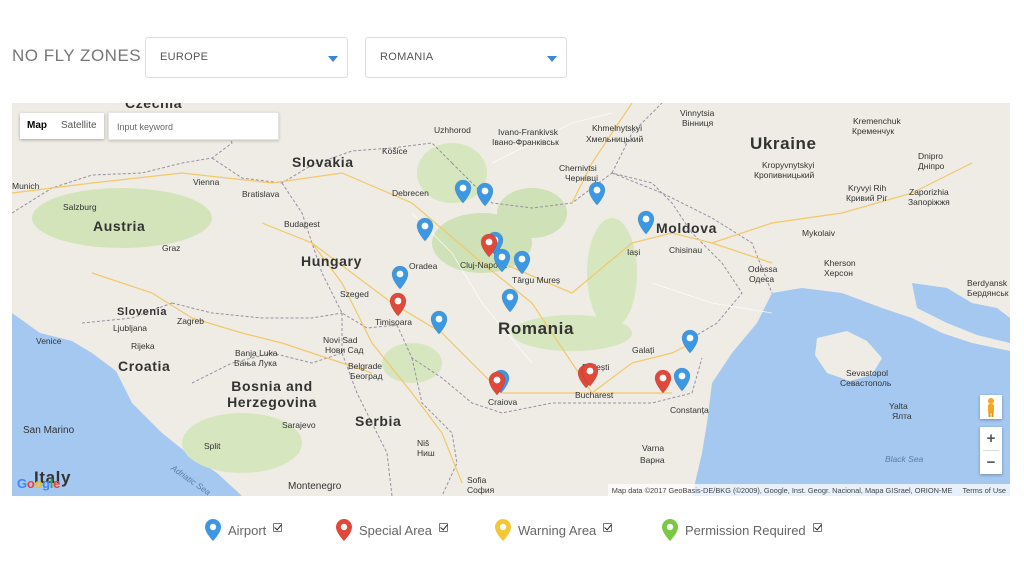 The height and width of the screenshot is (575, 1024). I want to click on map-label-szeged: Szeged, so click(354, 294).